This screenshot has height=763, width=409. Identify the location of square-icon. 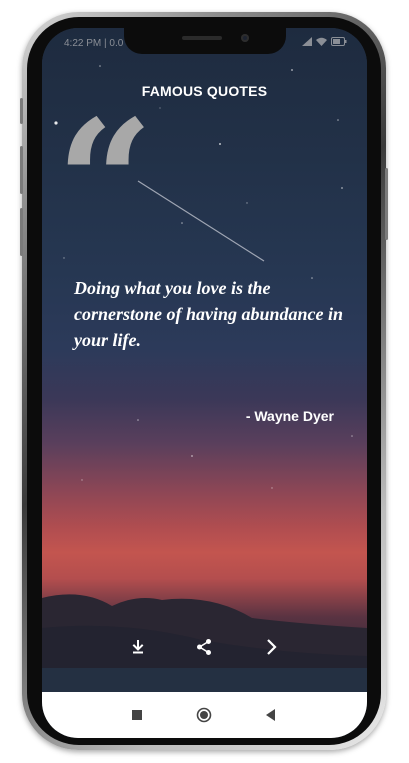
(137, 715).